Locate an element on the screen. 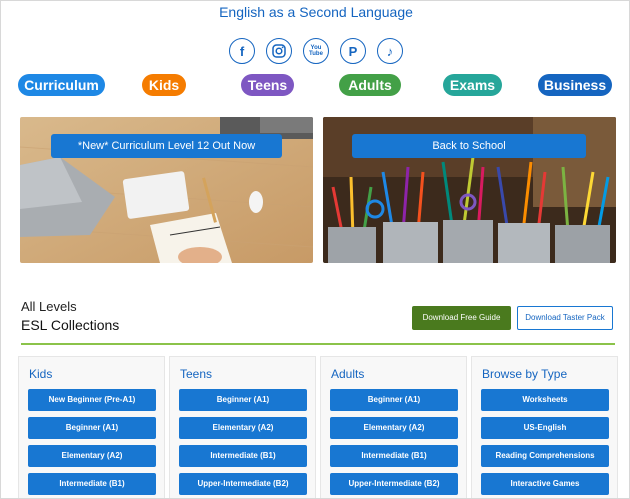 The image size is (630, 499). download-free-guide-button: Download Free Guide is located at coordinates (461, 318).